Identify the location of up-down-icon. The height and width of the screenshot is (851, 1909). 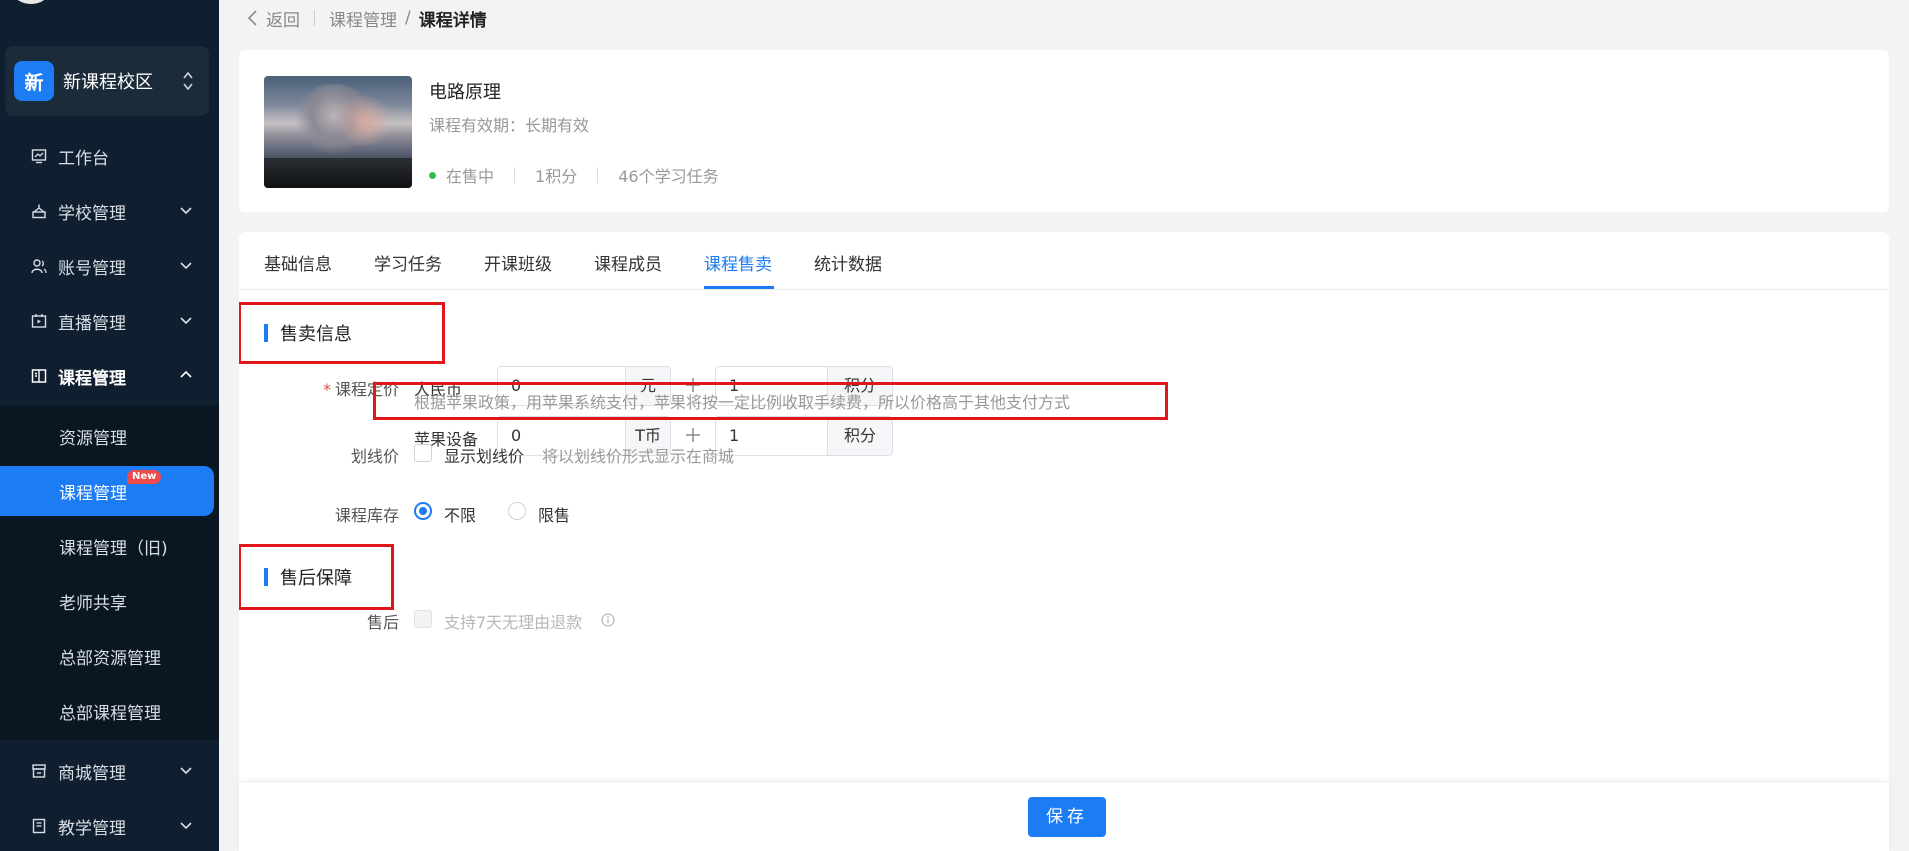
(188, 81).